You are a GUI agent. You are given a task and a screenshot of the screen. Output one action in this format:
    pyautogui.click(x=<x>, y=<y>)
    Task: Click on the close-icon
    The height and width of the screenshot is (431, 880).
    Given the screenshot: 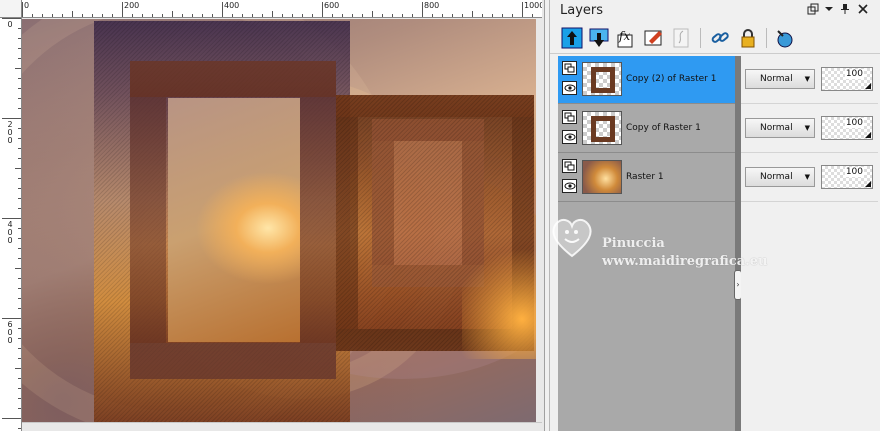 What is the action you would take?
    pyautogui.click(x=863, y=10)
    